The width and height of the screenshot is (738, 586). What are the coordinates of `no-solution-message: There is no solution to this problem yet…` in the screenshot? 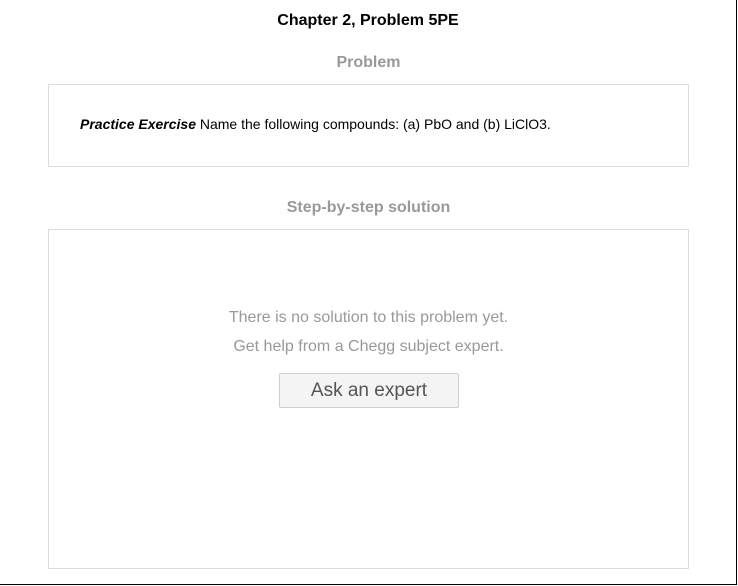 It's located at (368, 317).